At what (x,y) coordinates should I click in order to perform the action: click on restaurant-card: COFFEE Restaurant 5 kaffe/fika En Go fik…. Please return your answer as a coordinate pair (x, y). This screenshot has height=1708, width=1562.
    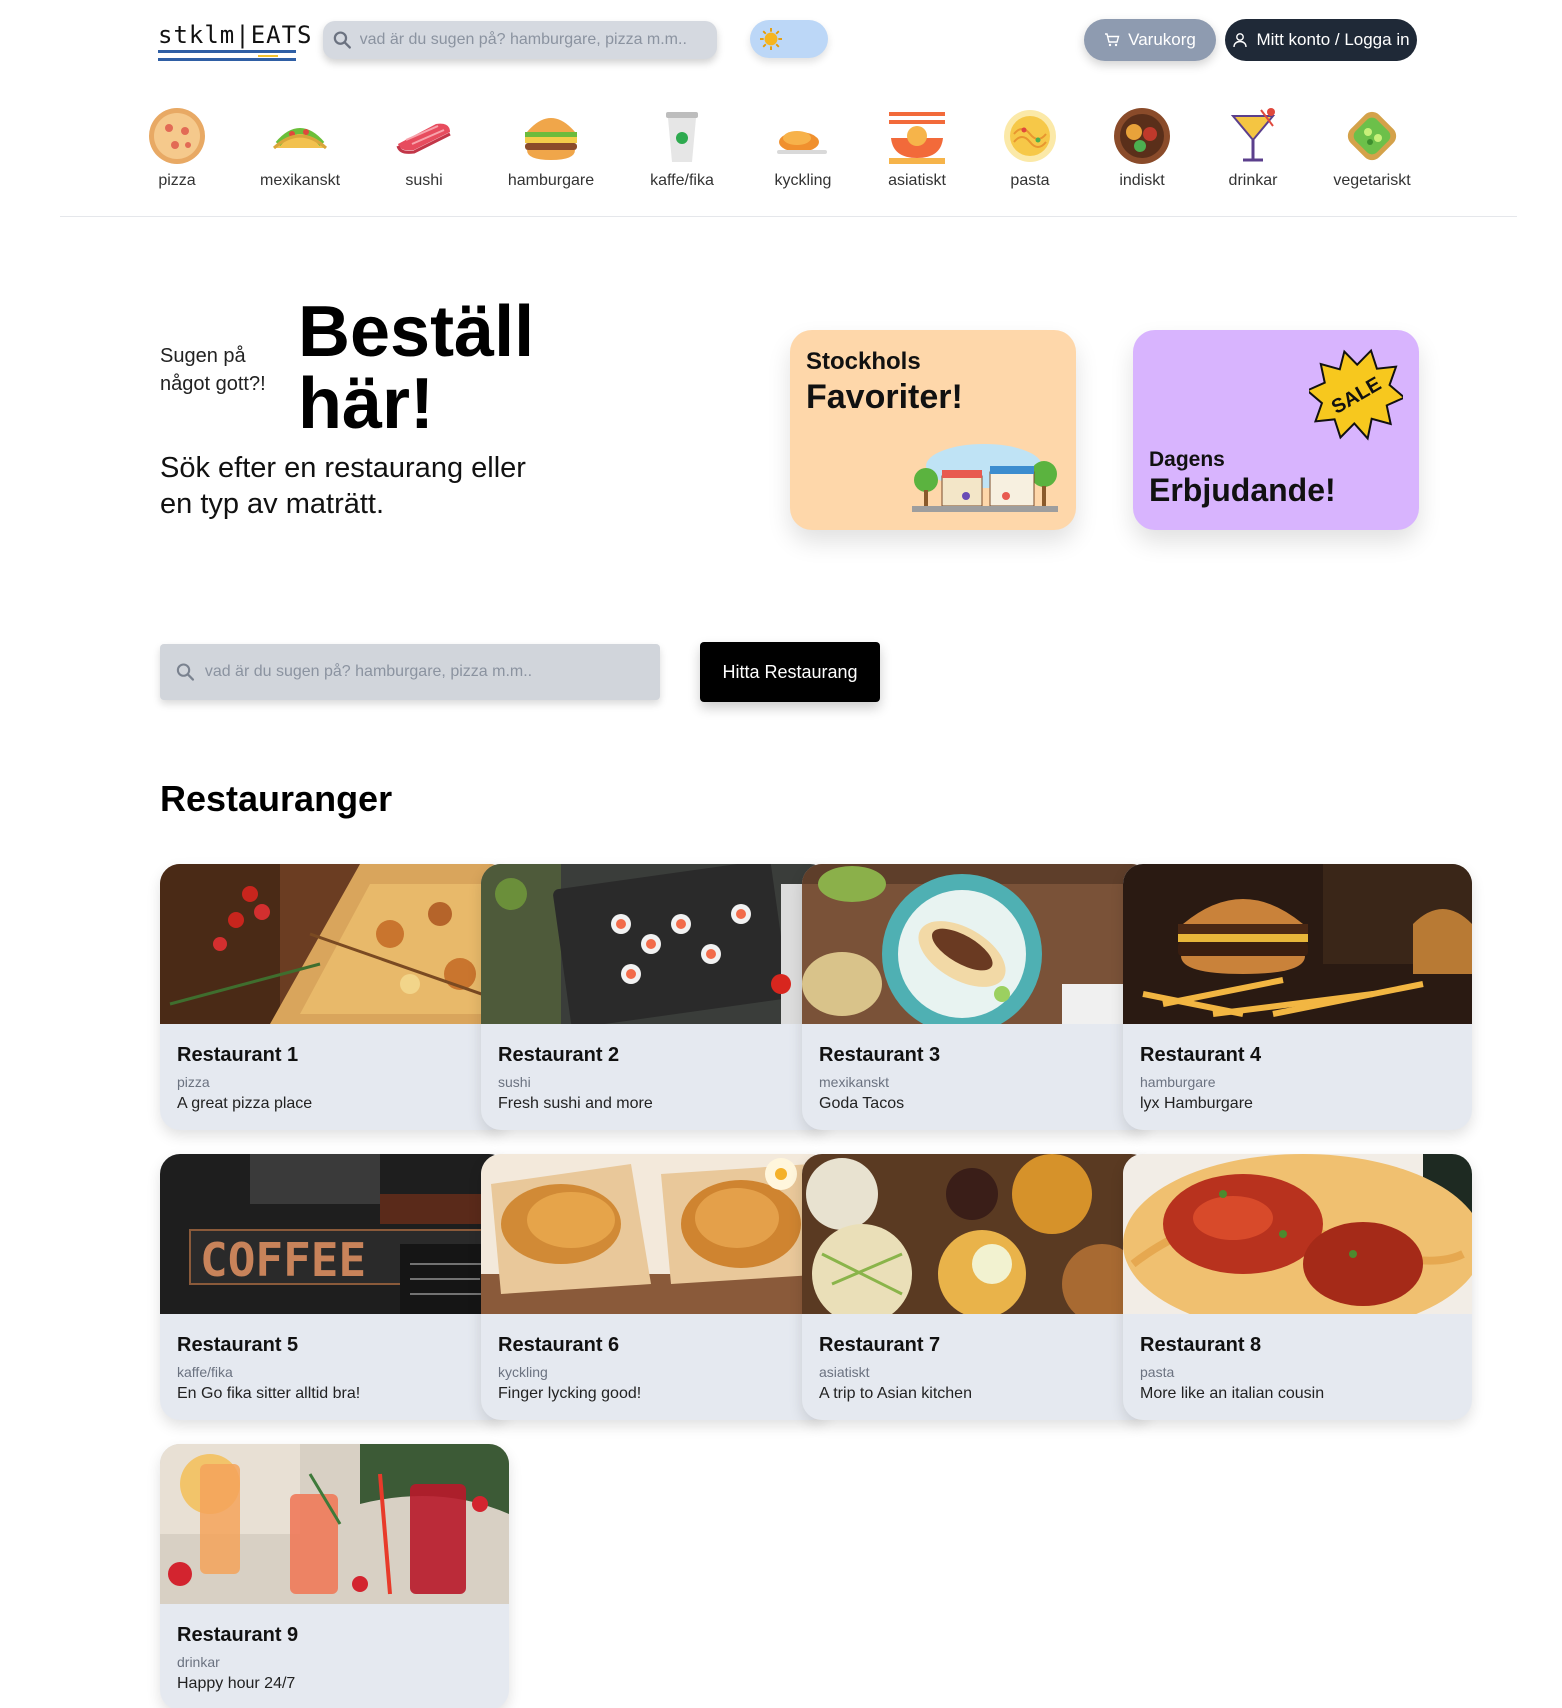
    Looking at the image, I should click on (334, 1287).